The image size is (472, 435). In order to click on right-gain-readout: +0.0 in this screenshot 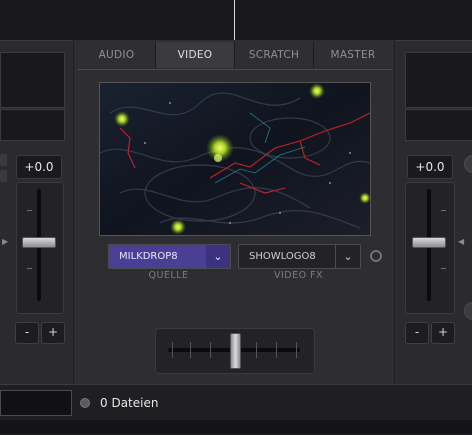, I will do `click(430, 167)`.